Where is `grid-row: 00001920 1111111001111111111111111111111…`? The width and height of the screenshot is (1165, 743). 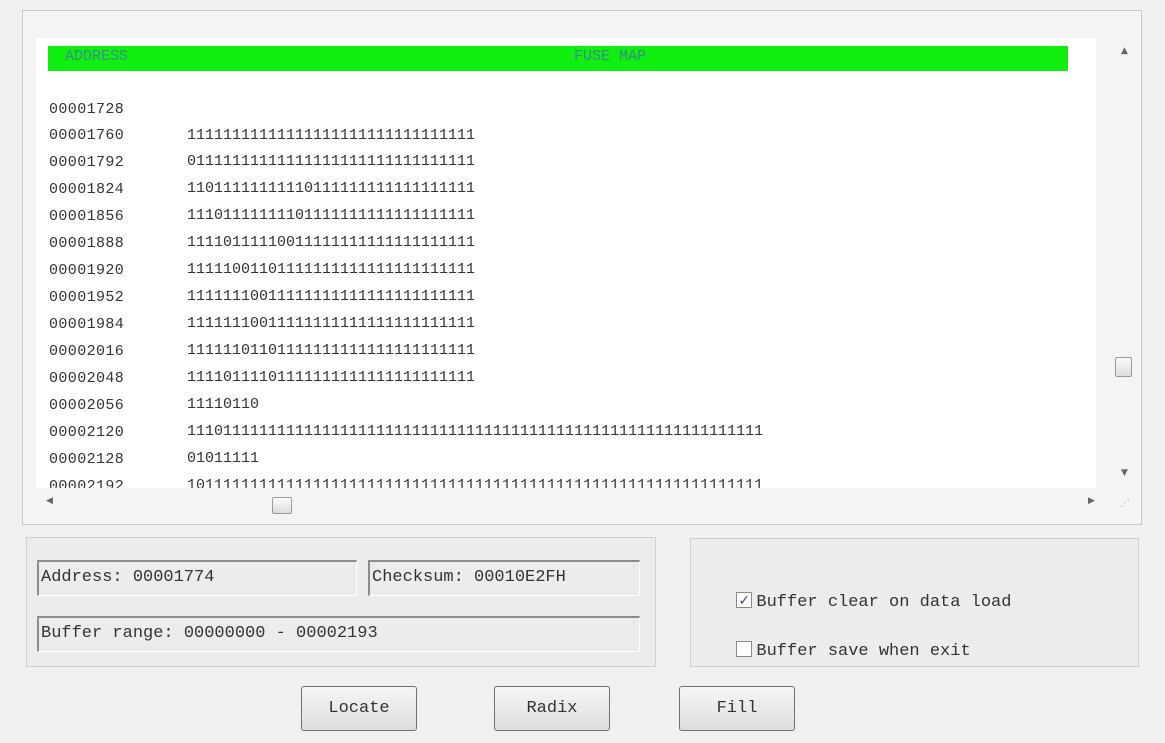 grid-row: 00001920 1111111001111111111111111111111… is located at coordinates (568, 268).